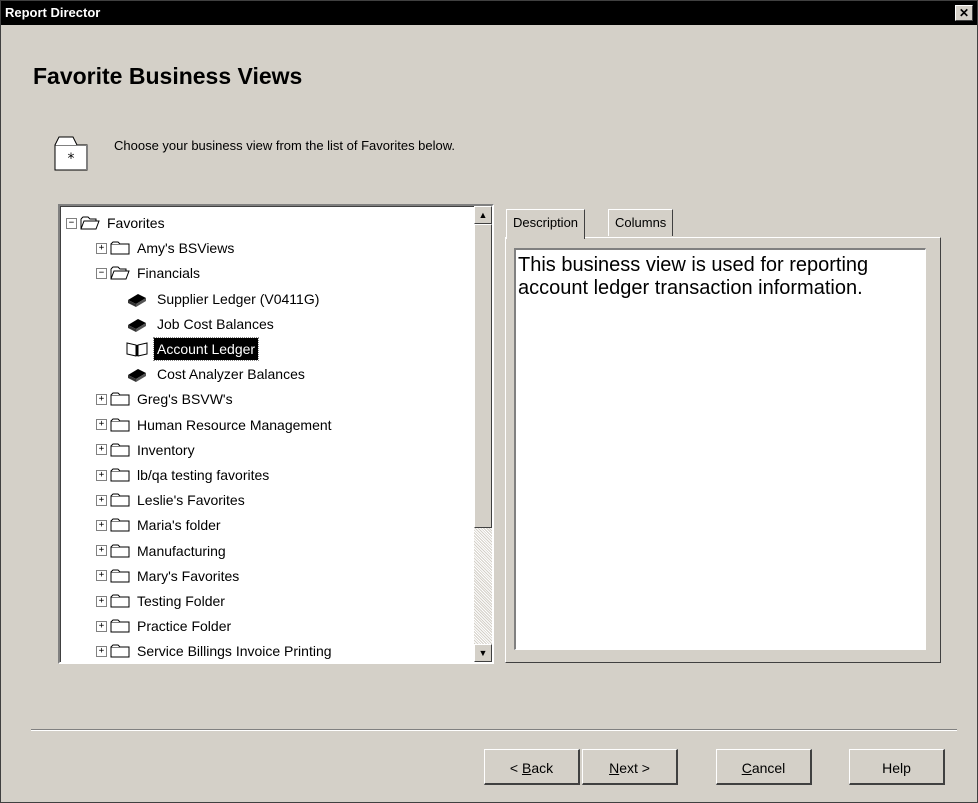 This screenshot has width=978, height=803. I want to click on tree-item-folder: + Service Billings Invoice Printing, so click(215, 651).